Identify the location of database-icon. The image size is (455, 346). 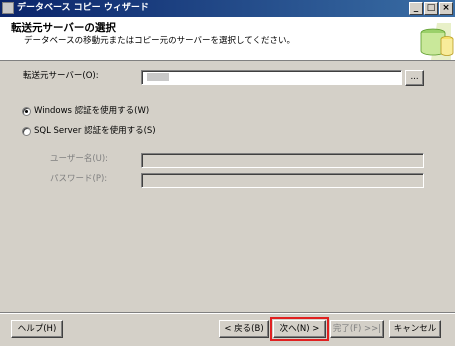
(431, 38).